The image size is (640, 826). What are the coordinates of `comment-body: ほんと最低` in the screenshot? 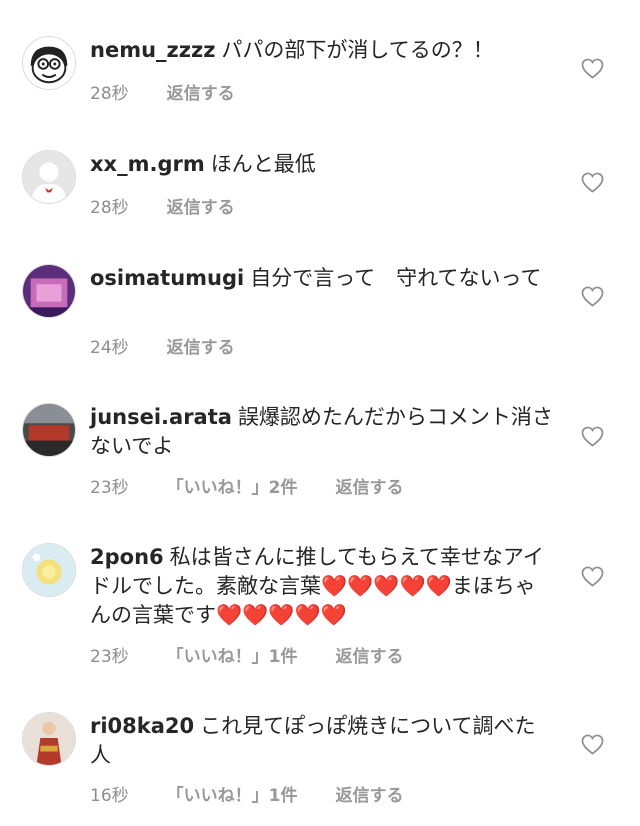 It's located at (263, 164).